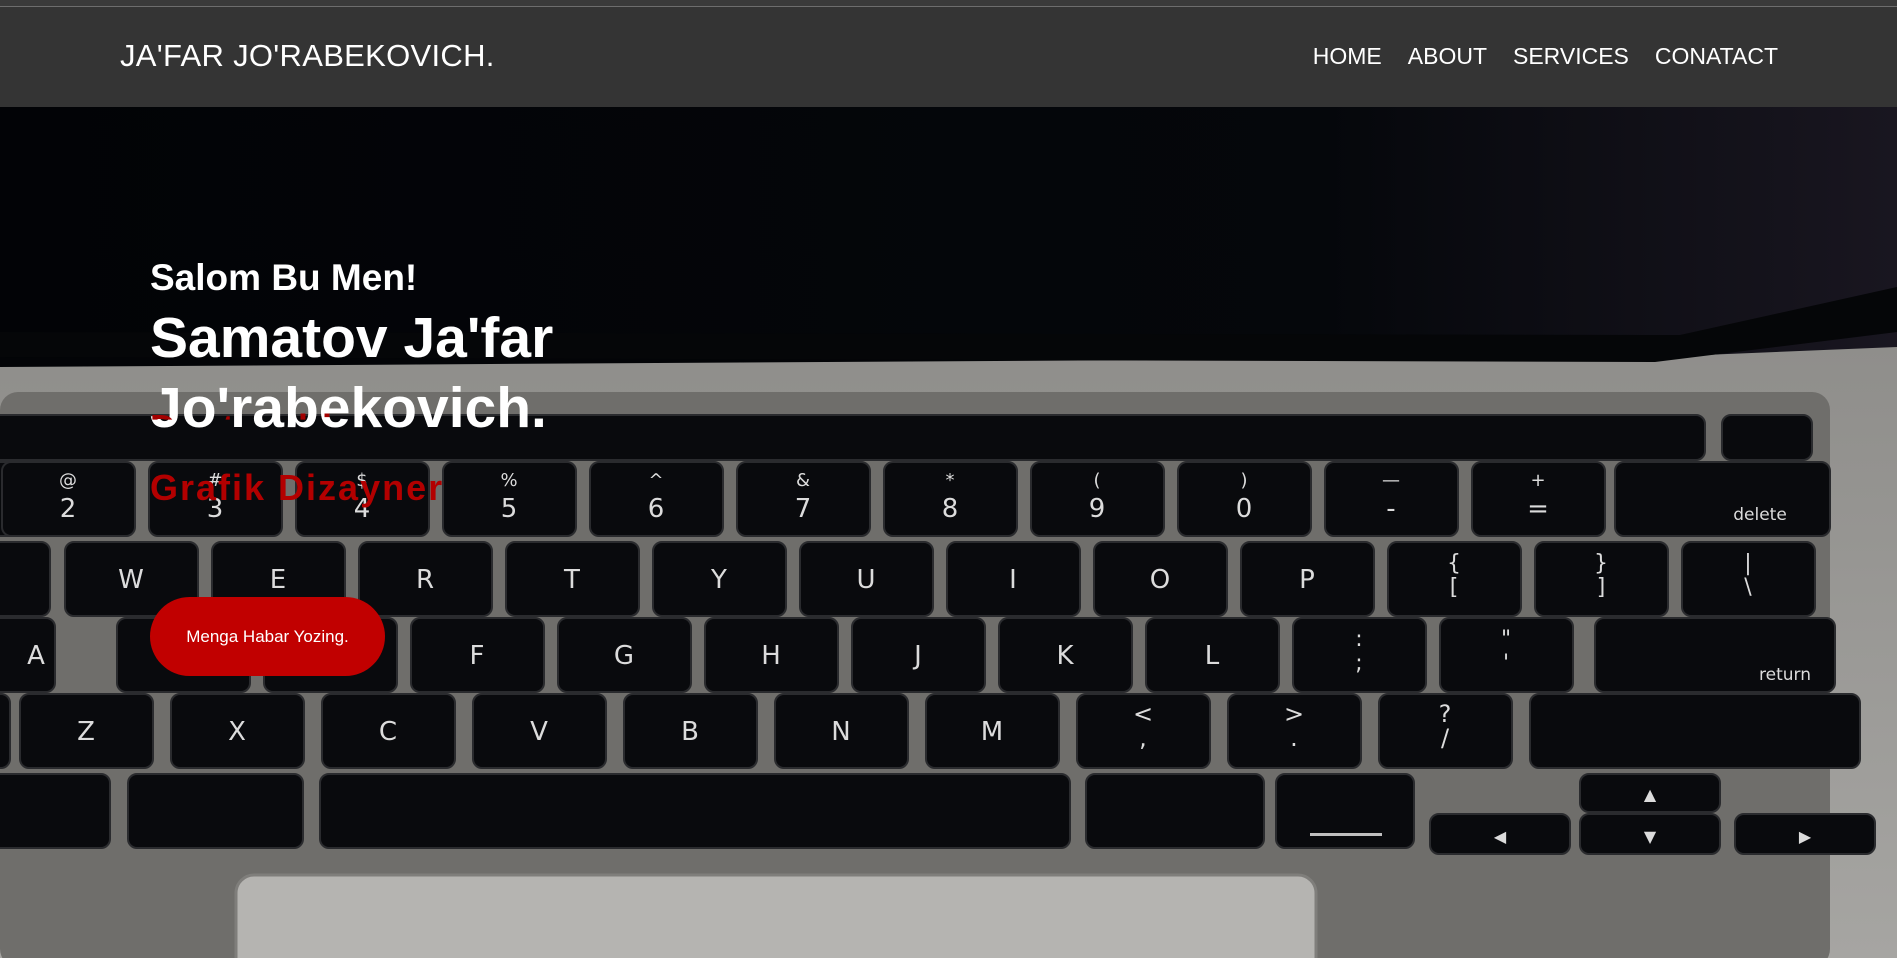 This screenshot has width=1897, height=958. What do you see at coordinates (840, 732) in the screenshot?
I see `key-label: N` at bounding box center [840, 732].